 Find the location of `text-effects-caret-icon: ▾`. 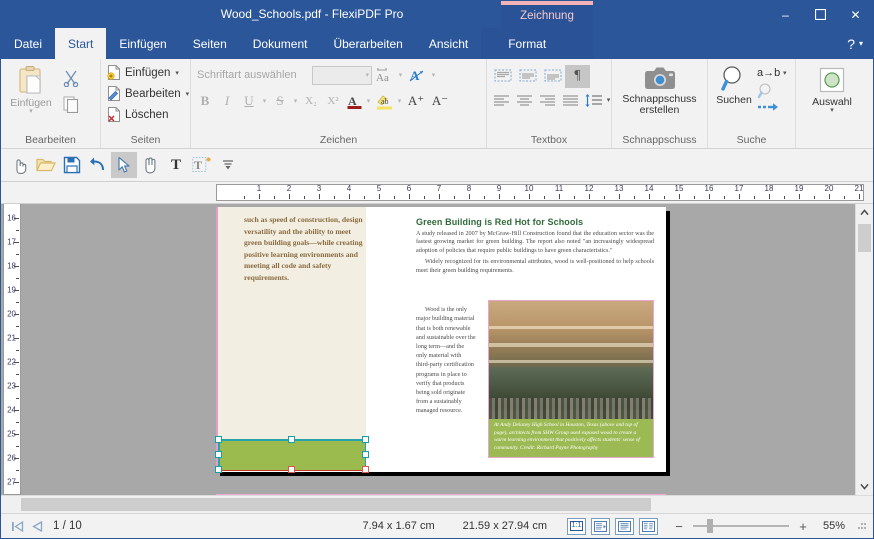

text-effects-caret-icon: ▾ is located at coordinates (433, 75).